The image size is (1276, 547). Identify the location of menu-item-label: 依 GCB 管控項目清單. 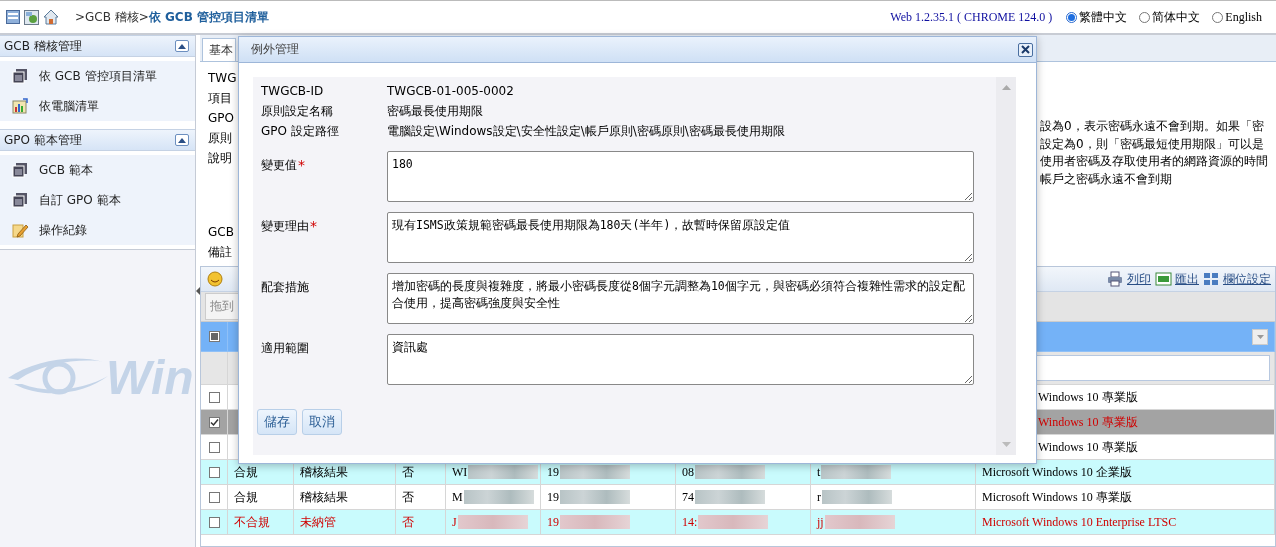
(98, 76).